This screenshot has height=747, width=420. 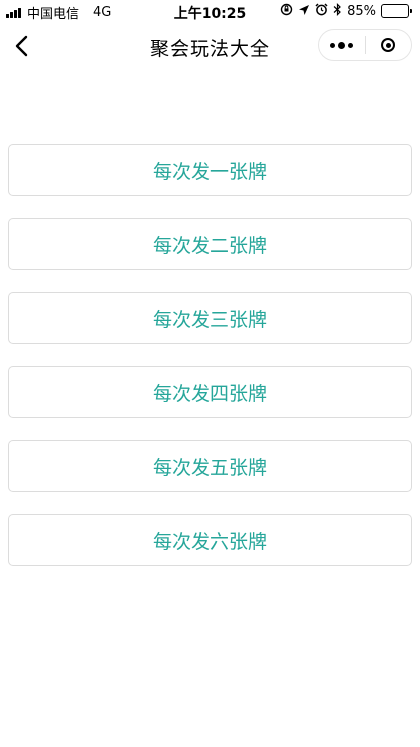 What do you see at coordinates (210, 392) in the screenshot?
I see `option-button-4: 每次发四张牌` at bounding box center [210, 392].